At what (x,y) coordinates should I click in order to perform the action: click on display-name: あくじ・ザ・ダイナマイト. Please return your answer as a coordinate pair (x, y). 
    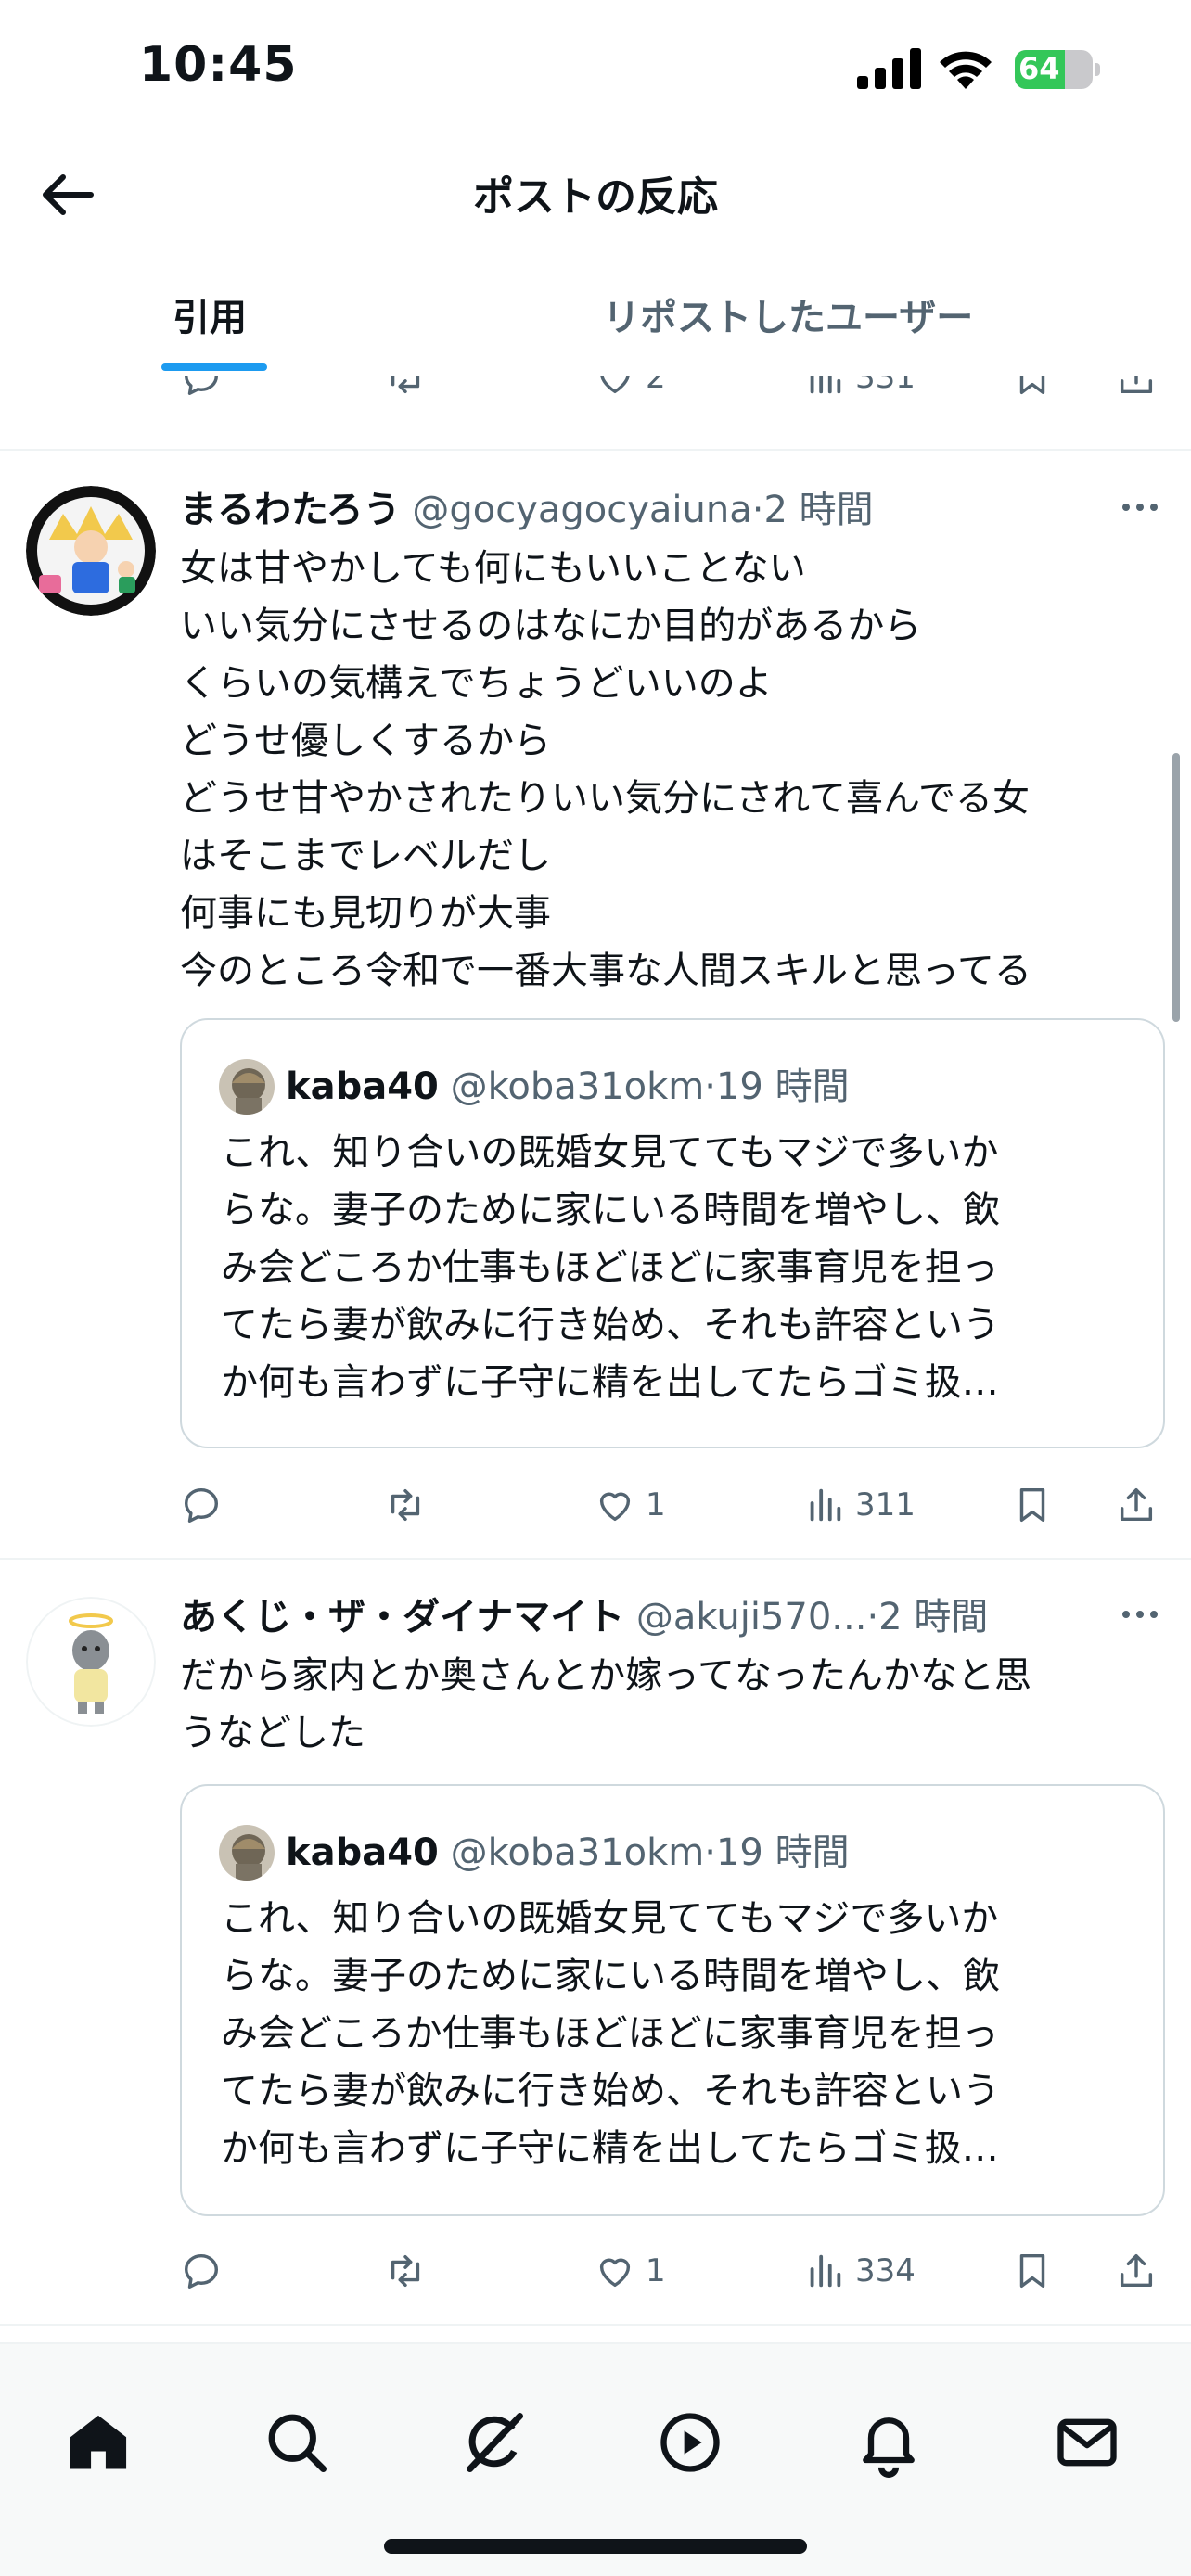
    Looking at the image, I should click on (402, 1618).